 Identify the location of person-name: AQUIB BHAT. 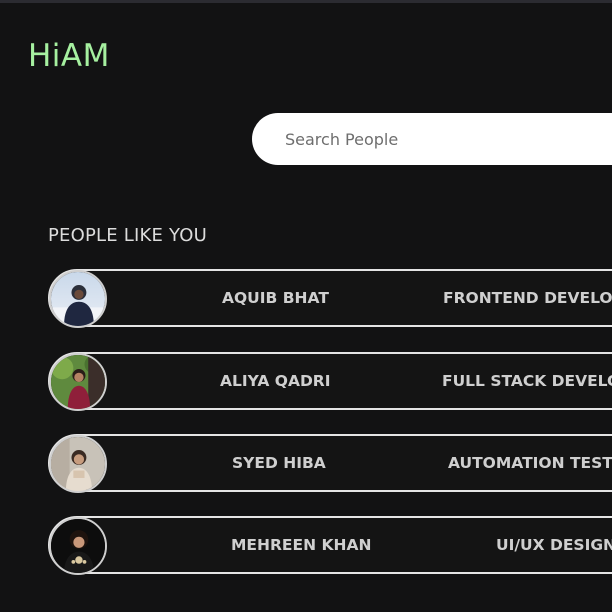
(275, 298).